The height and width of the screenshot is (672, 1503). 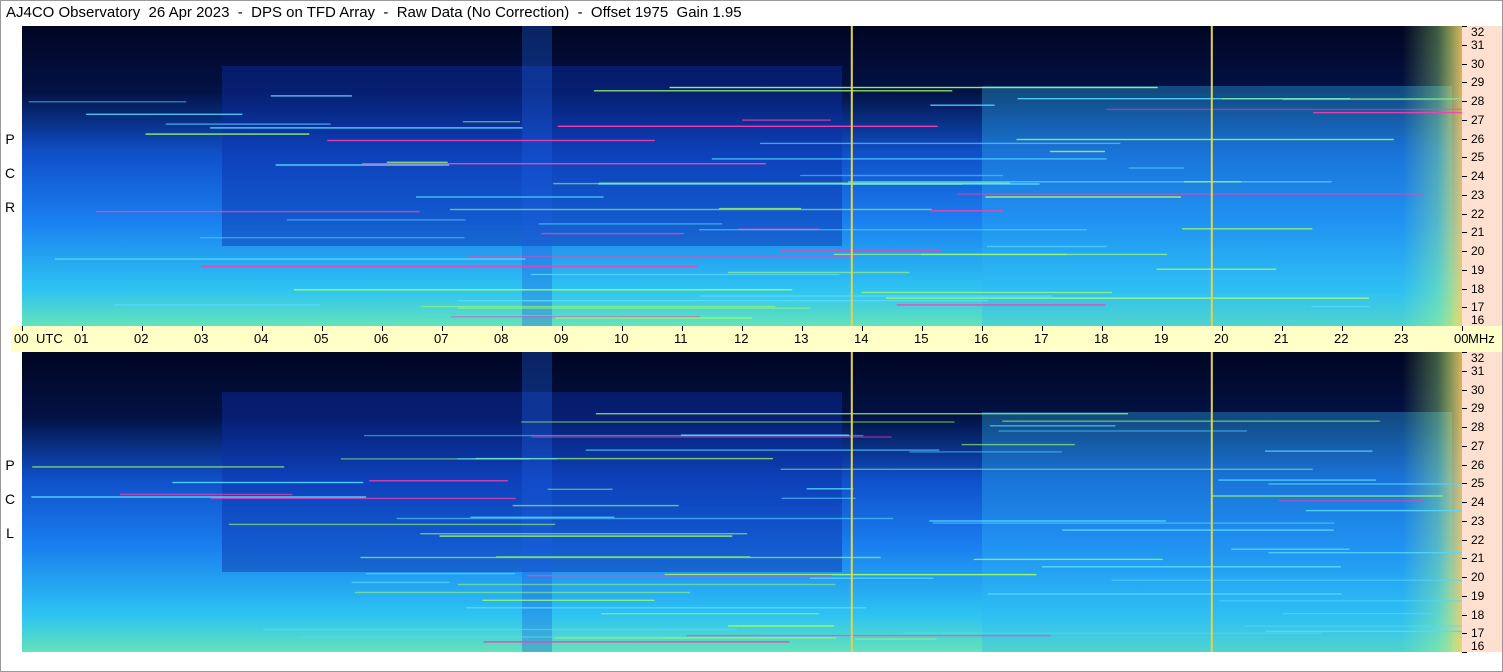 I want to click on time-tick-label: 23, so click(x=1401, y=338).